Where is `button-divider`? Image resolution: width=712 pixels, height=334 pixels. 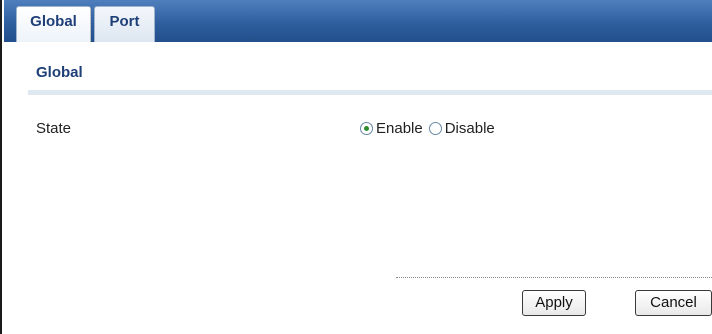
button-divider is located at coordinates (554, 277).